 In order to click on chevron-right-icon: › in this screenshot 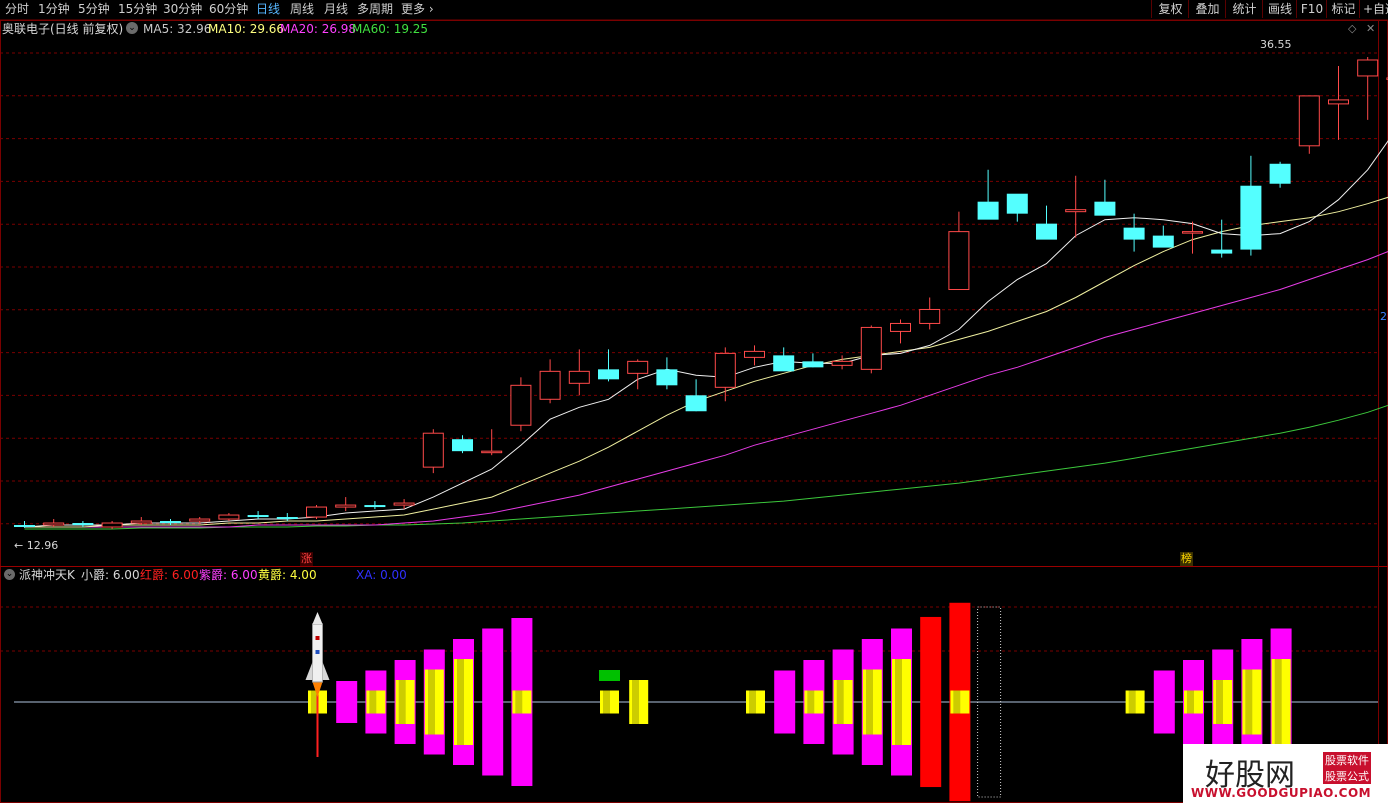, I will do `click(429, 9)`.